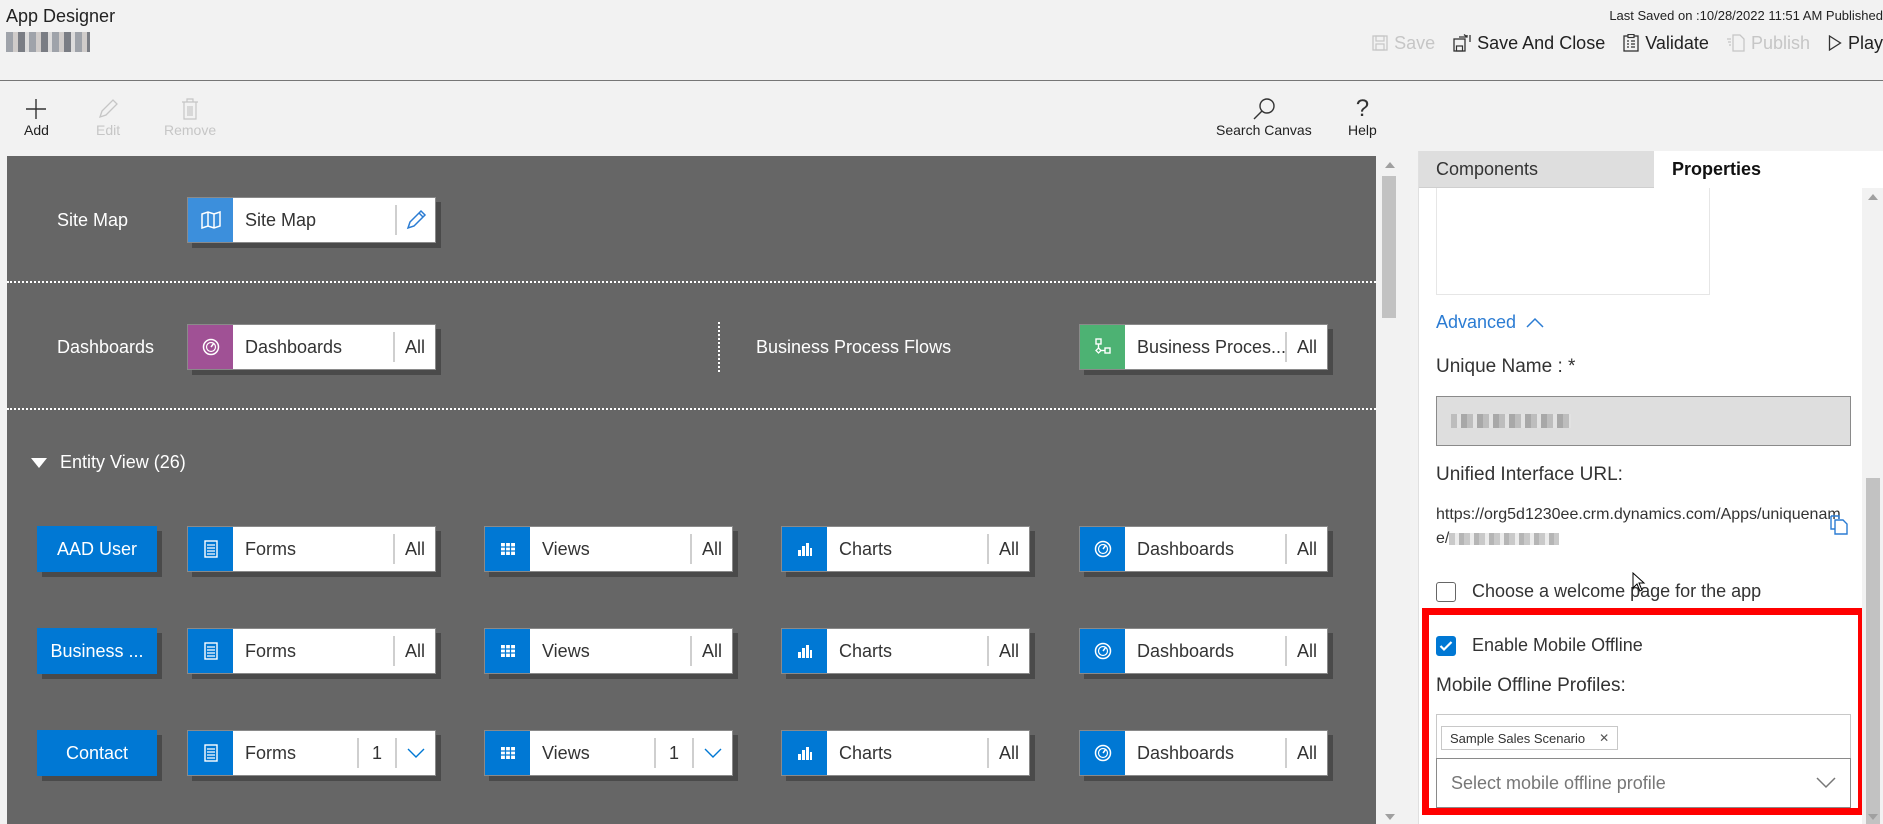 This screenshot has width=1883, height=824. What do you see at coordinates (1677, 42) in the screenshot?
I see `validate-label: Validate` at bounding box center [1677, 42].